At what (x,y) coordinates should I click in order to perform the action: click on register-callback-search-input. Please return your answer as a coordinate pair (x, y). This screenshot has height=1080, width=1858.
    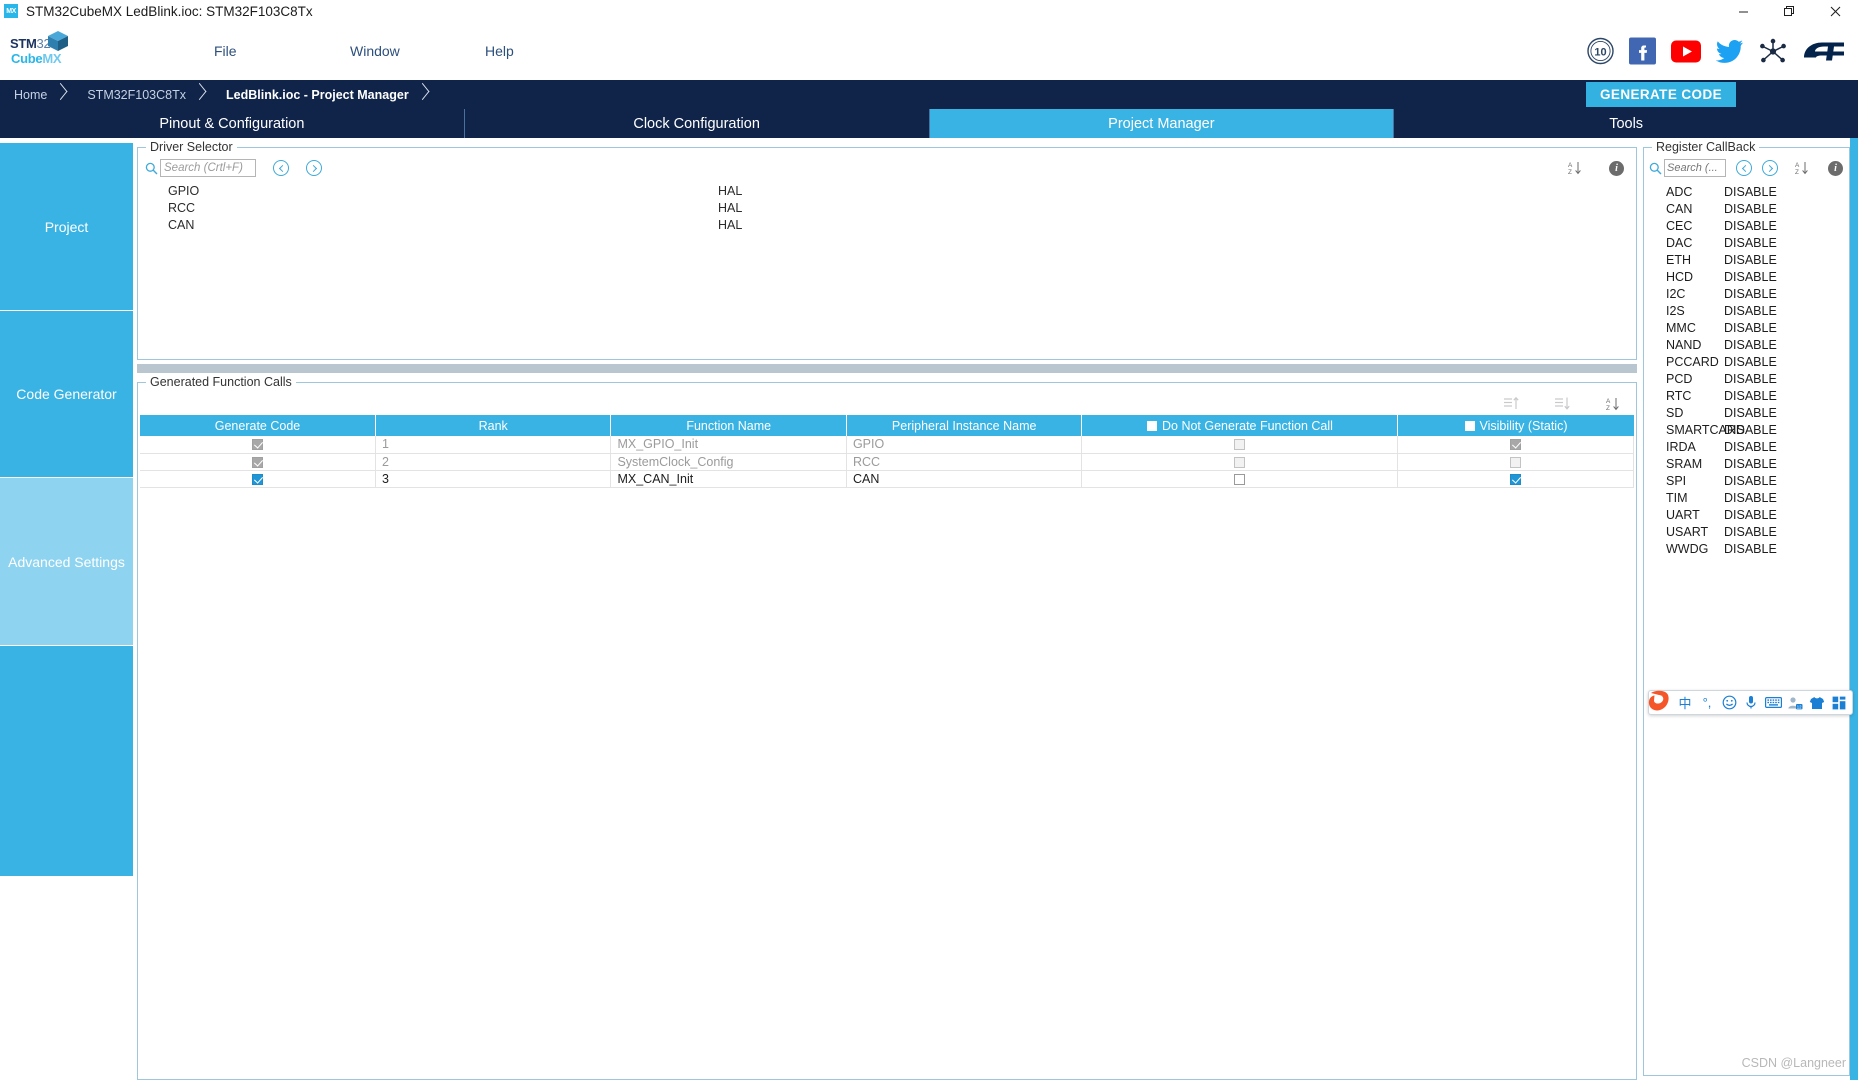
    Looking at the image, I should click on (1695, 168).